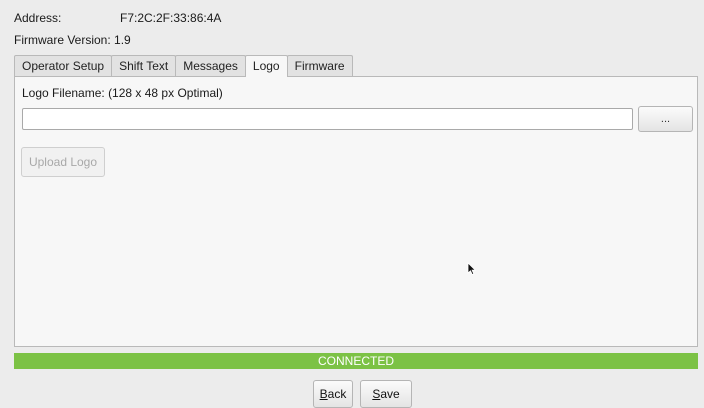 The image size is (704, 408). What do you see at coordinates (356, 361) in the screenshot?
I see `connection-status-bar: CONNECTED` at bounding box center [356, 361].